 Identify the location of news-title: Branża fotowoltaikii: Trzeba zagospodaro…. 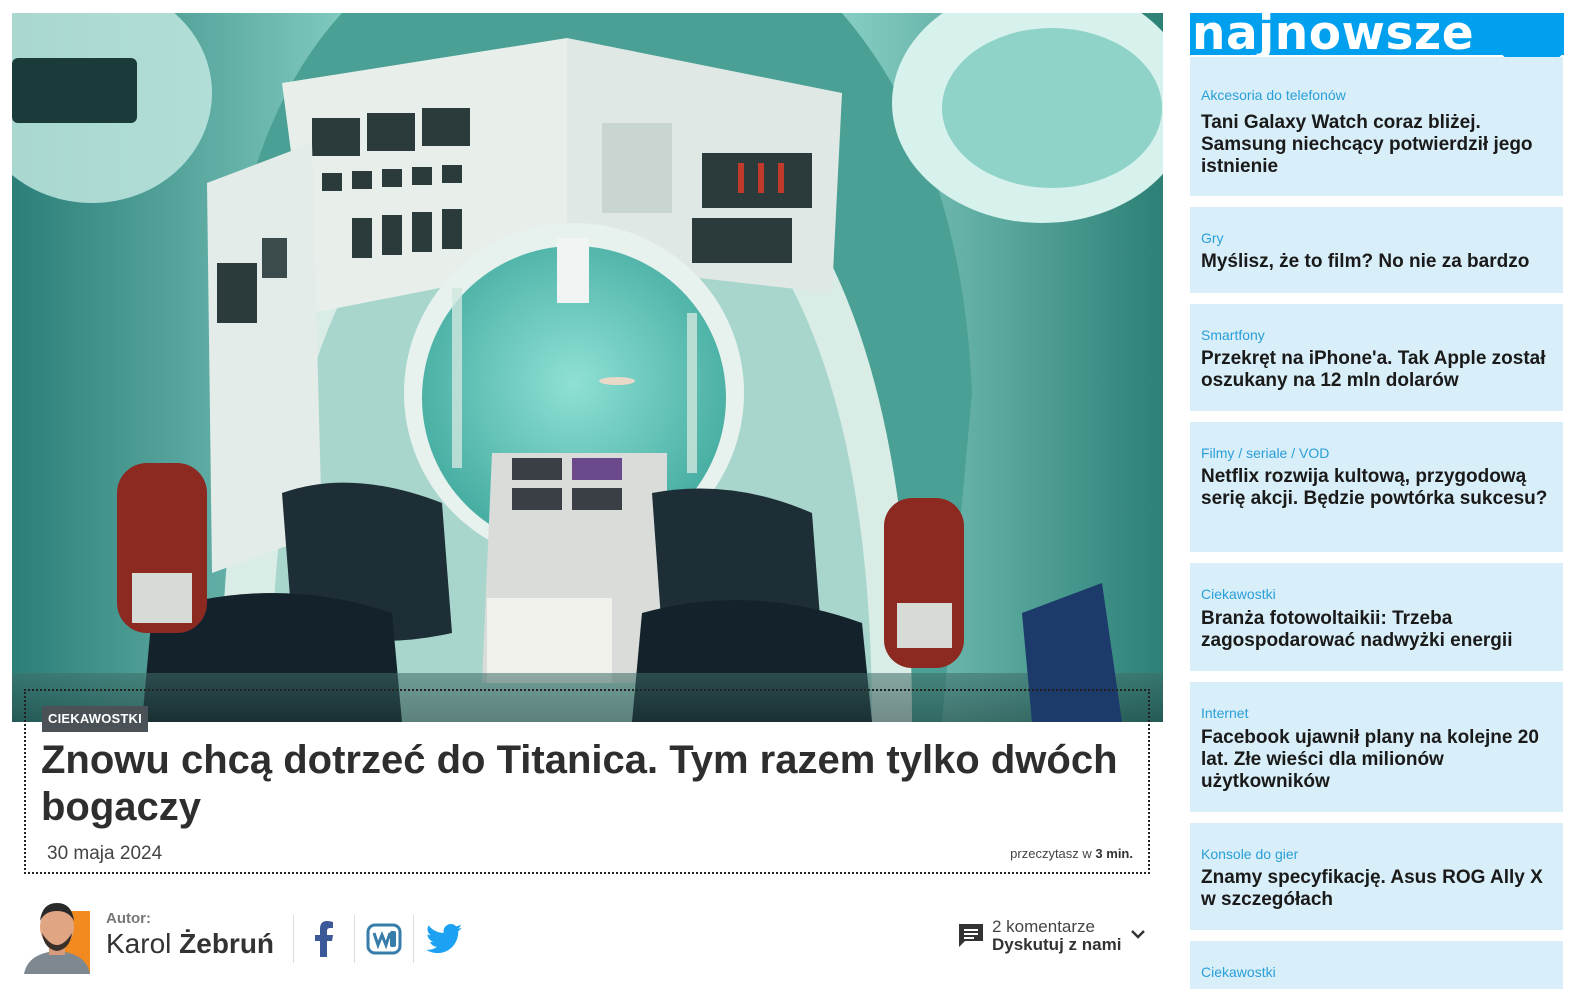
(1376, 630).